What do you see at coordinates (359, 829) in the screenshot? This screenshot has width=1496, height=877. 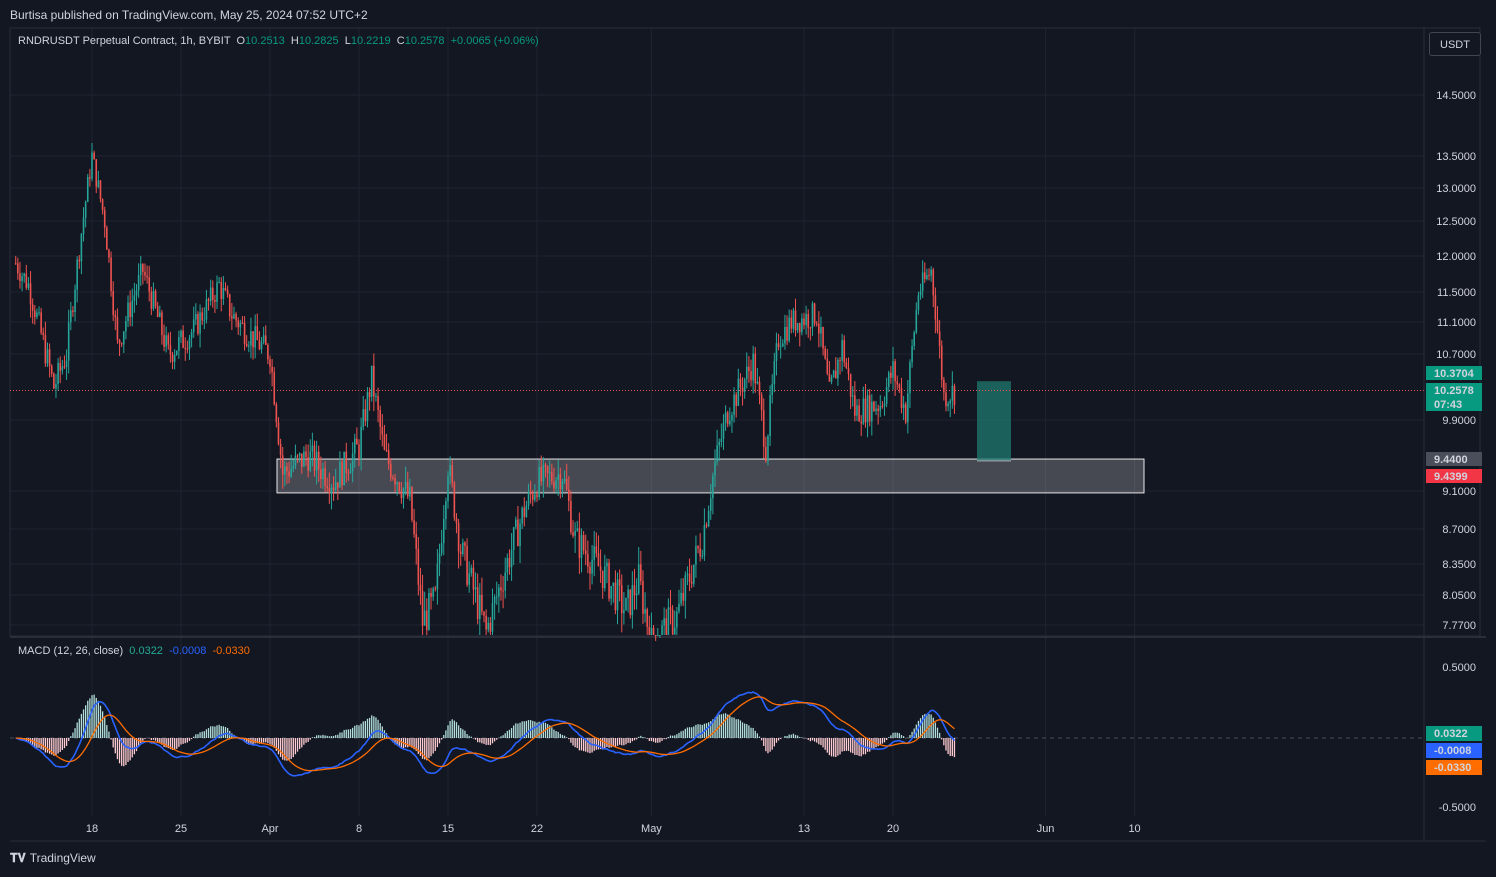 I see `time-tick-label: 8` at bounding box center [359, 829].